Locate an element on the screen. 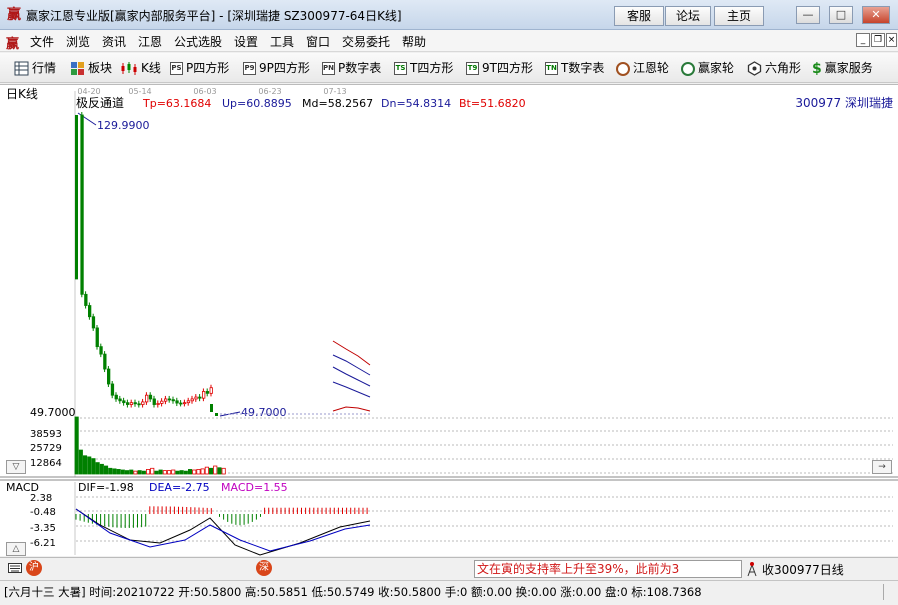 The width and height of the screenshot is (898, 605). tool-9p-square: P9 9P四方形 is located at coordinates (276, 68).